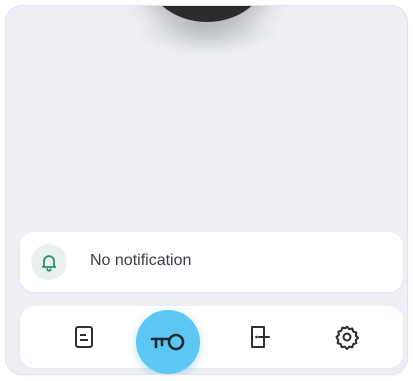 This screenshot has width=413, height=381. What do you see at coordinates (211, 262) in the screenshot?
I see `notification-card: No notification` at bounding box center [211, 262].